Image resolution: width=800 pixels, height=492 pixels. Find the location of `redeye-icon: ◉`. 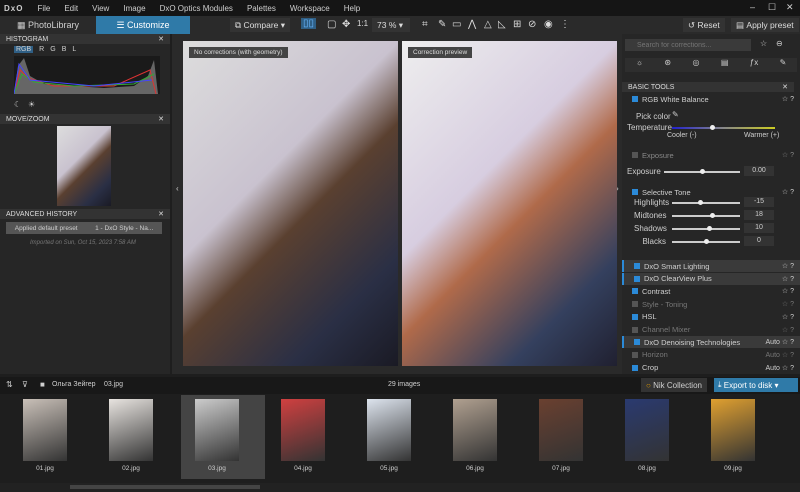

redeye-icon: ◉ is located at coordinates (548, 24).